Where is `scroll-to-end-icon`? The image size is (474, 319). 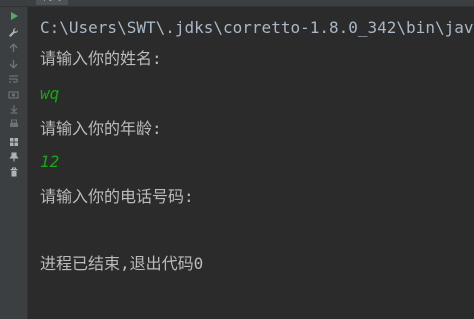 scroll-to-end-icon is located at coordinates (13, 109).